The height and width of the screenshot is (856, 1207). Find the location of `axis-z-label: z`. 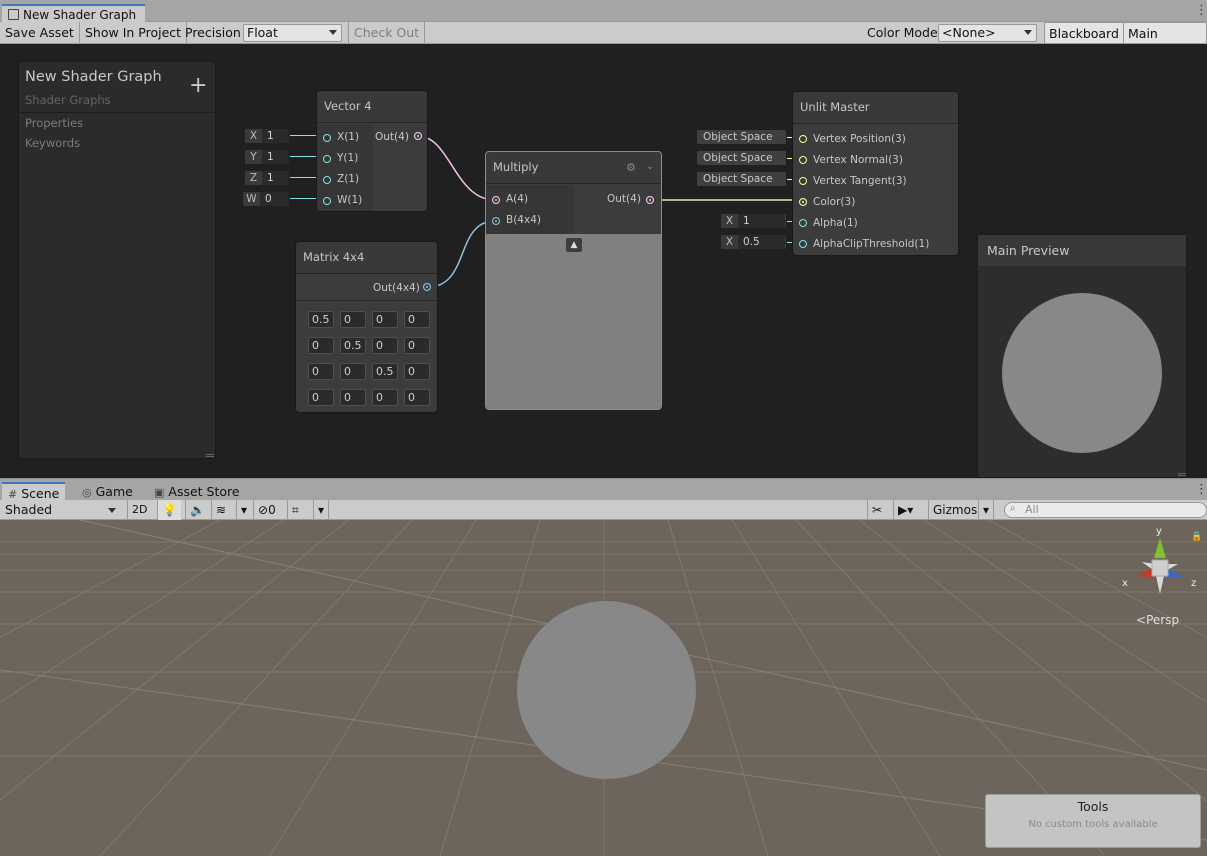

axis-z-label: z is located at coordinates (1194, 583).